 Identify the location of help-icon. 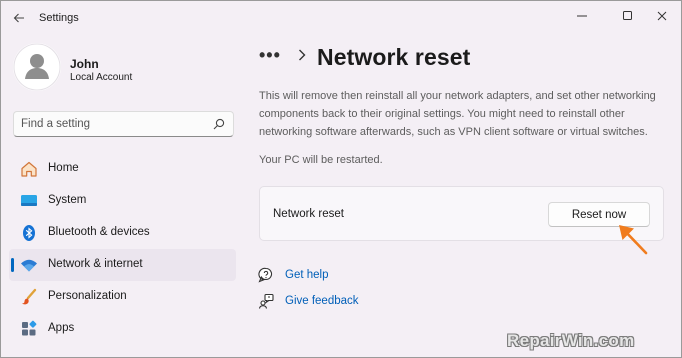
(265, 275).